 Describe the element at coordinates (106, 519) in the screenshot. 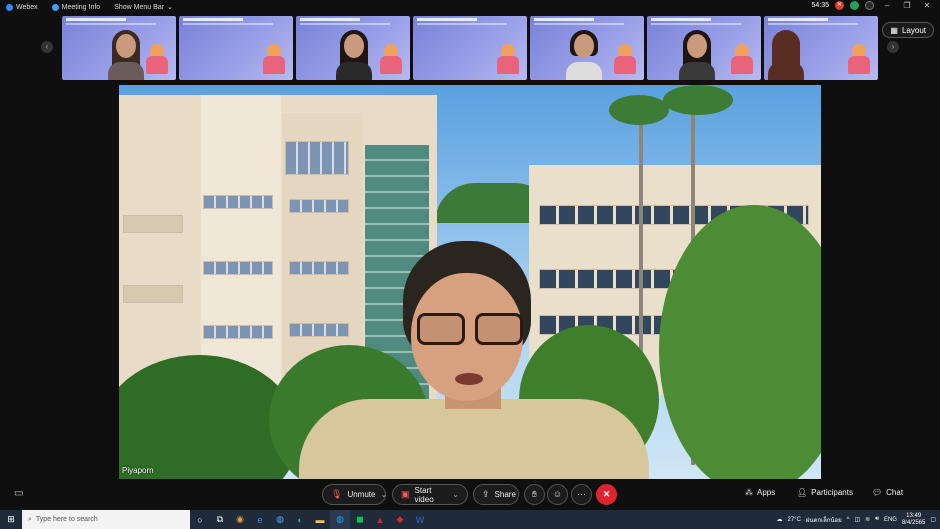

I see `taskbar-search-box: ⌕ Type here to search` at that location.